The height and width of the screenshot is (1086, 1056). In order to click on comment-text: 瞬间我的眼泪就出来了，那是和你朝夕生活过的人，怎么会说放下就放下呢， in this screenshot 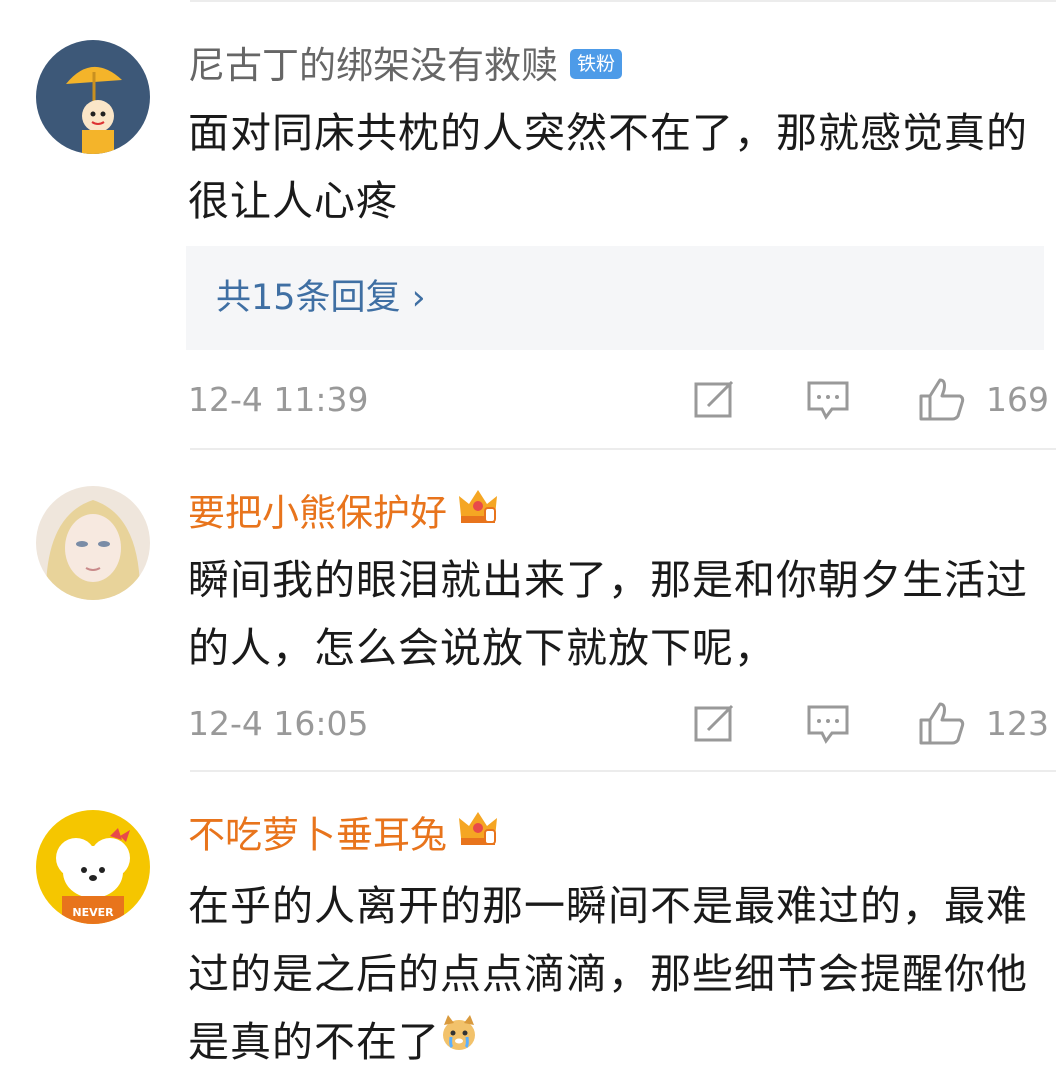, I will do `click(608, 614)`.